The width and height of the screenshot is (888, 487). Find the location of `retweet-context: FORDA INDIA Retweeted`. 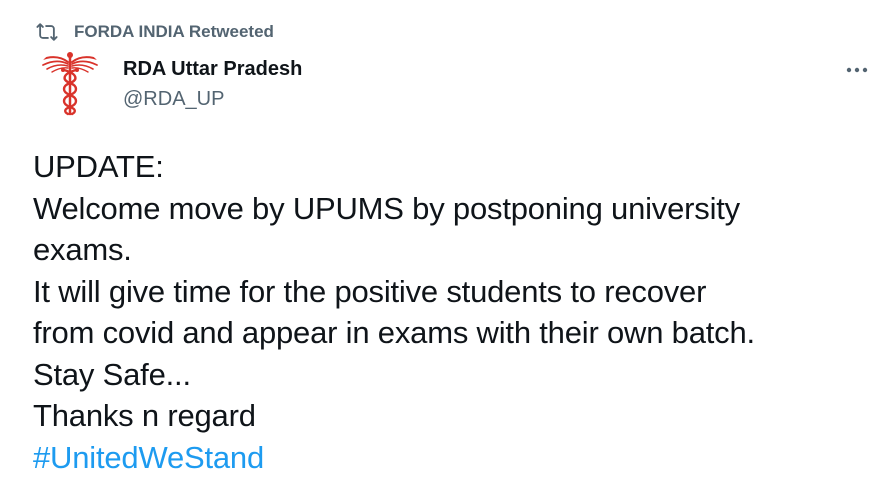

retweet-context: FORDA INDIA Retweeted is located at coordinates (155, 32).